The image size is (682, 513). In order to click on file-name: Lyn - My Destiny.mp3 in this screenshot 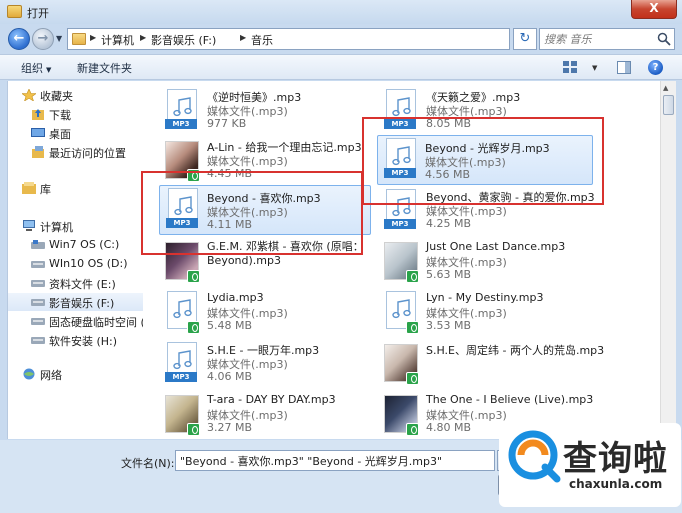, I will do `click(485, 297)`.